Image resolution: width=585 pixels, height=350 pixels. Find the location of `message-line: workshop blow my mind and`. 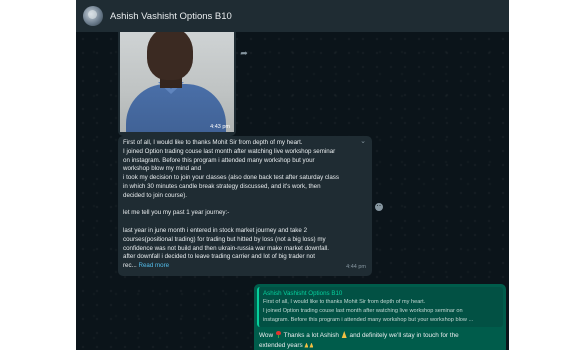

message-line: workshop blow my mind and is located at coordinates (162, 169).